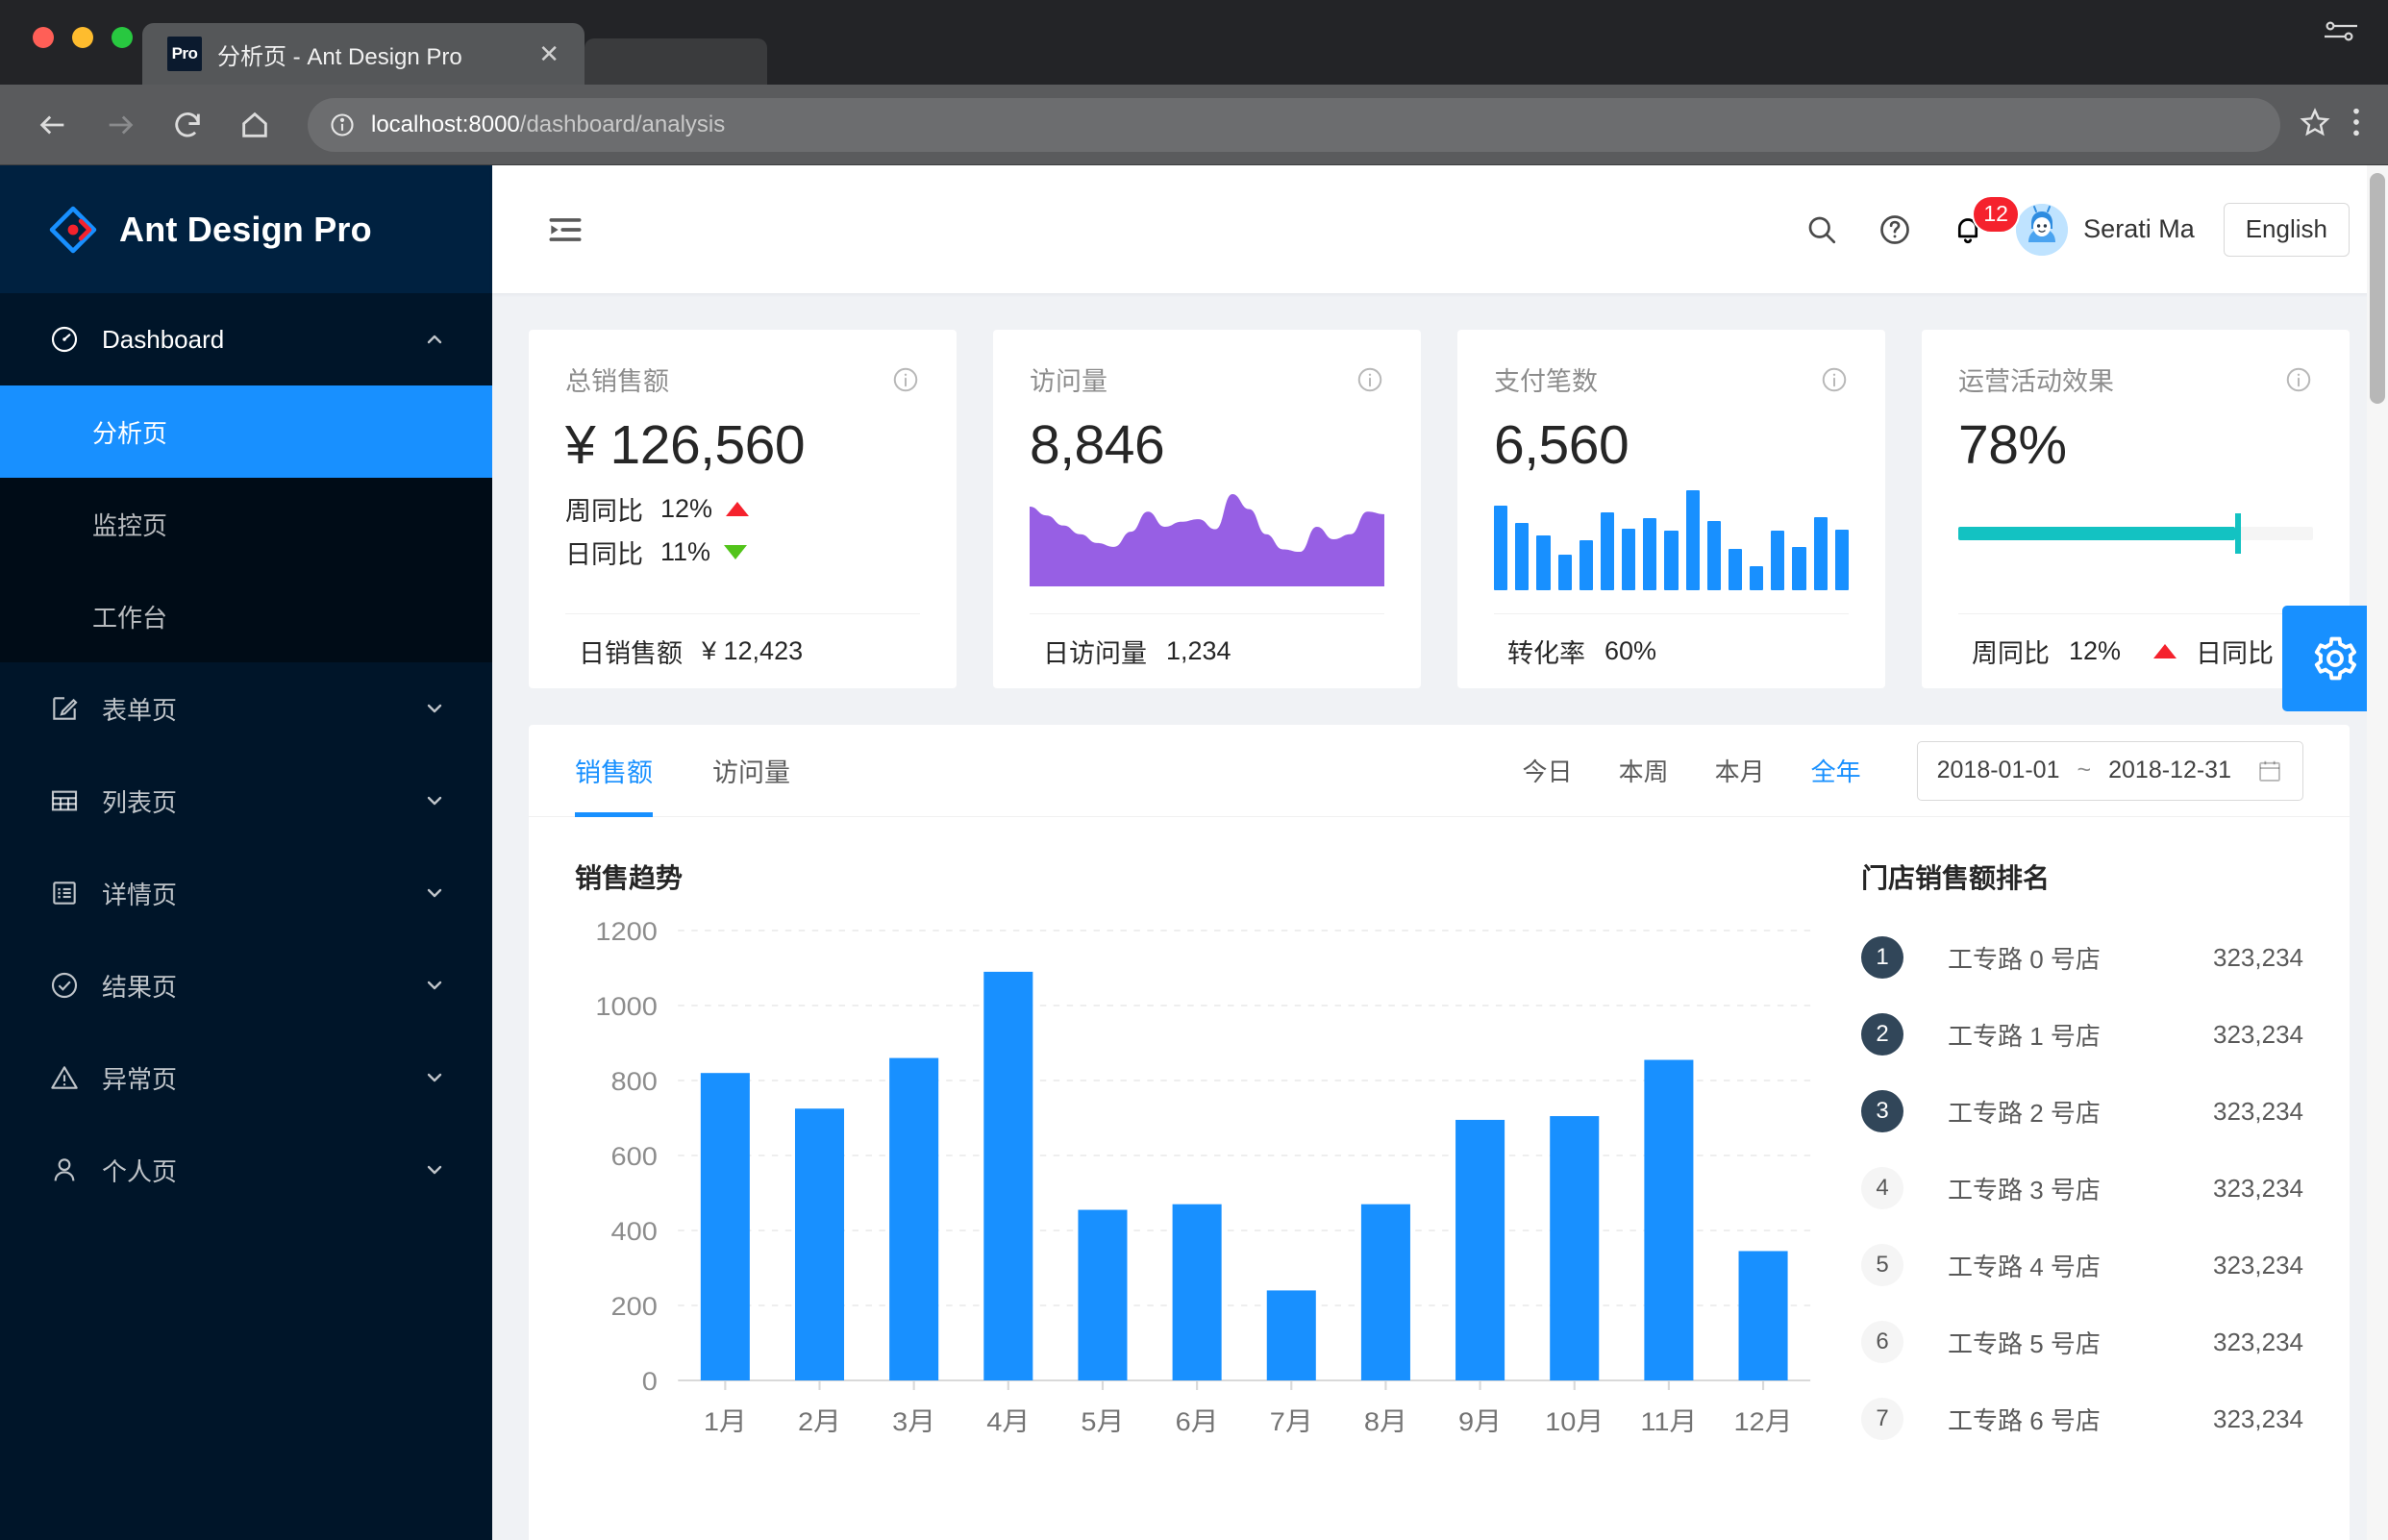 This screenshot has width=2388, height=1540. Describe the element at coordinates (1882, 1111) in the screenshot. I see `rank-badge: 3` at that location.